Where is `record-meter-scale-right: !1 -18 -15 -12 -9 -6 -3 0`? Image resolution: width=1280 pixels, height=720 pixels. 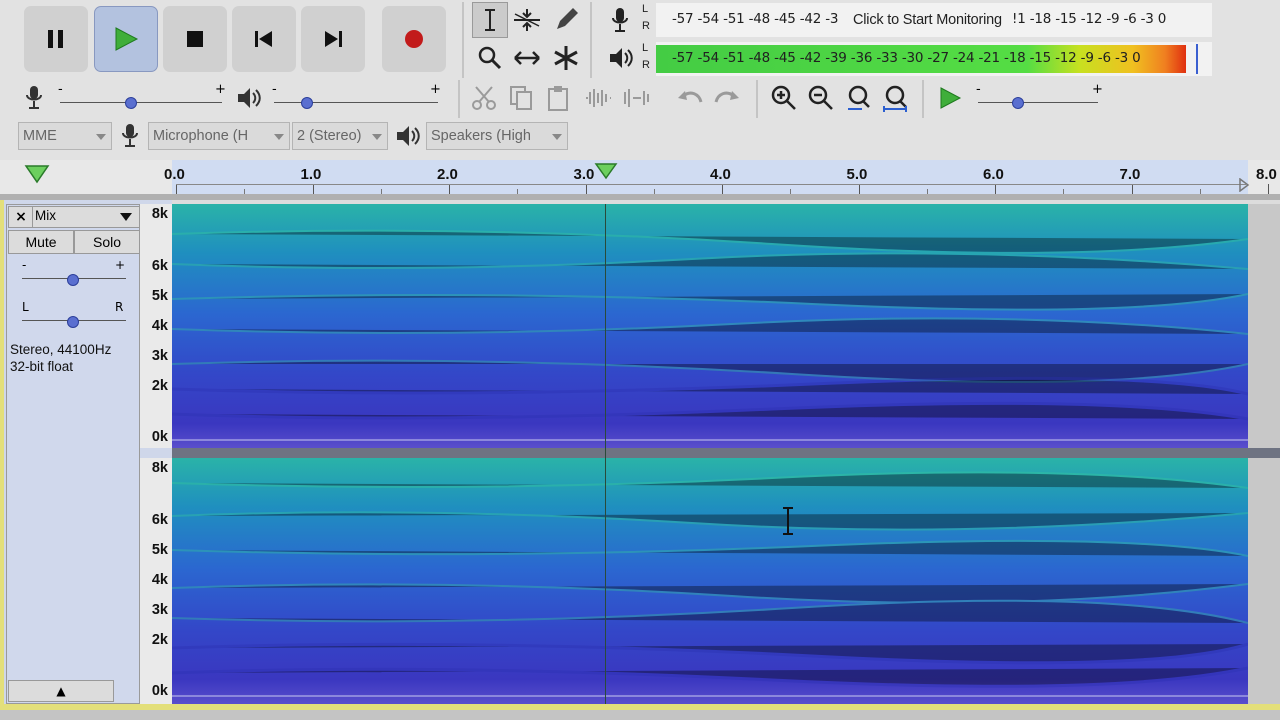 record-meter-scale-right: !1 -18 -15 -12 -9 -6 -3 0 is located at coordinates (1089, 19).